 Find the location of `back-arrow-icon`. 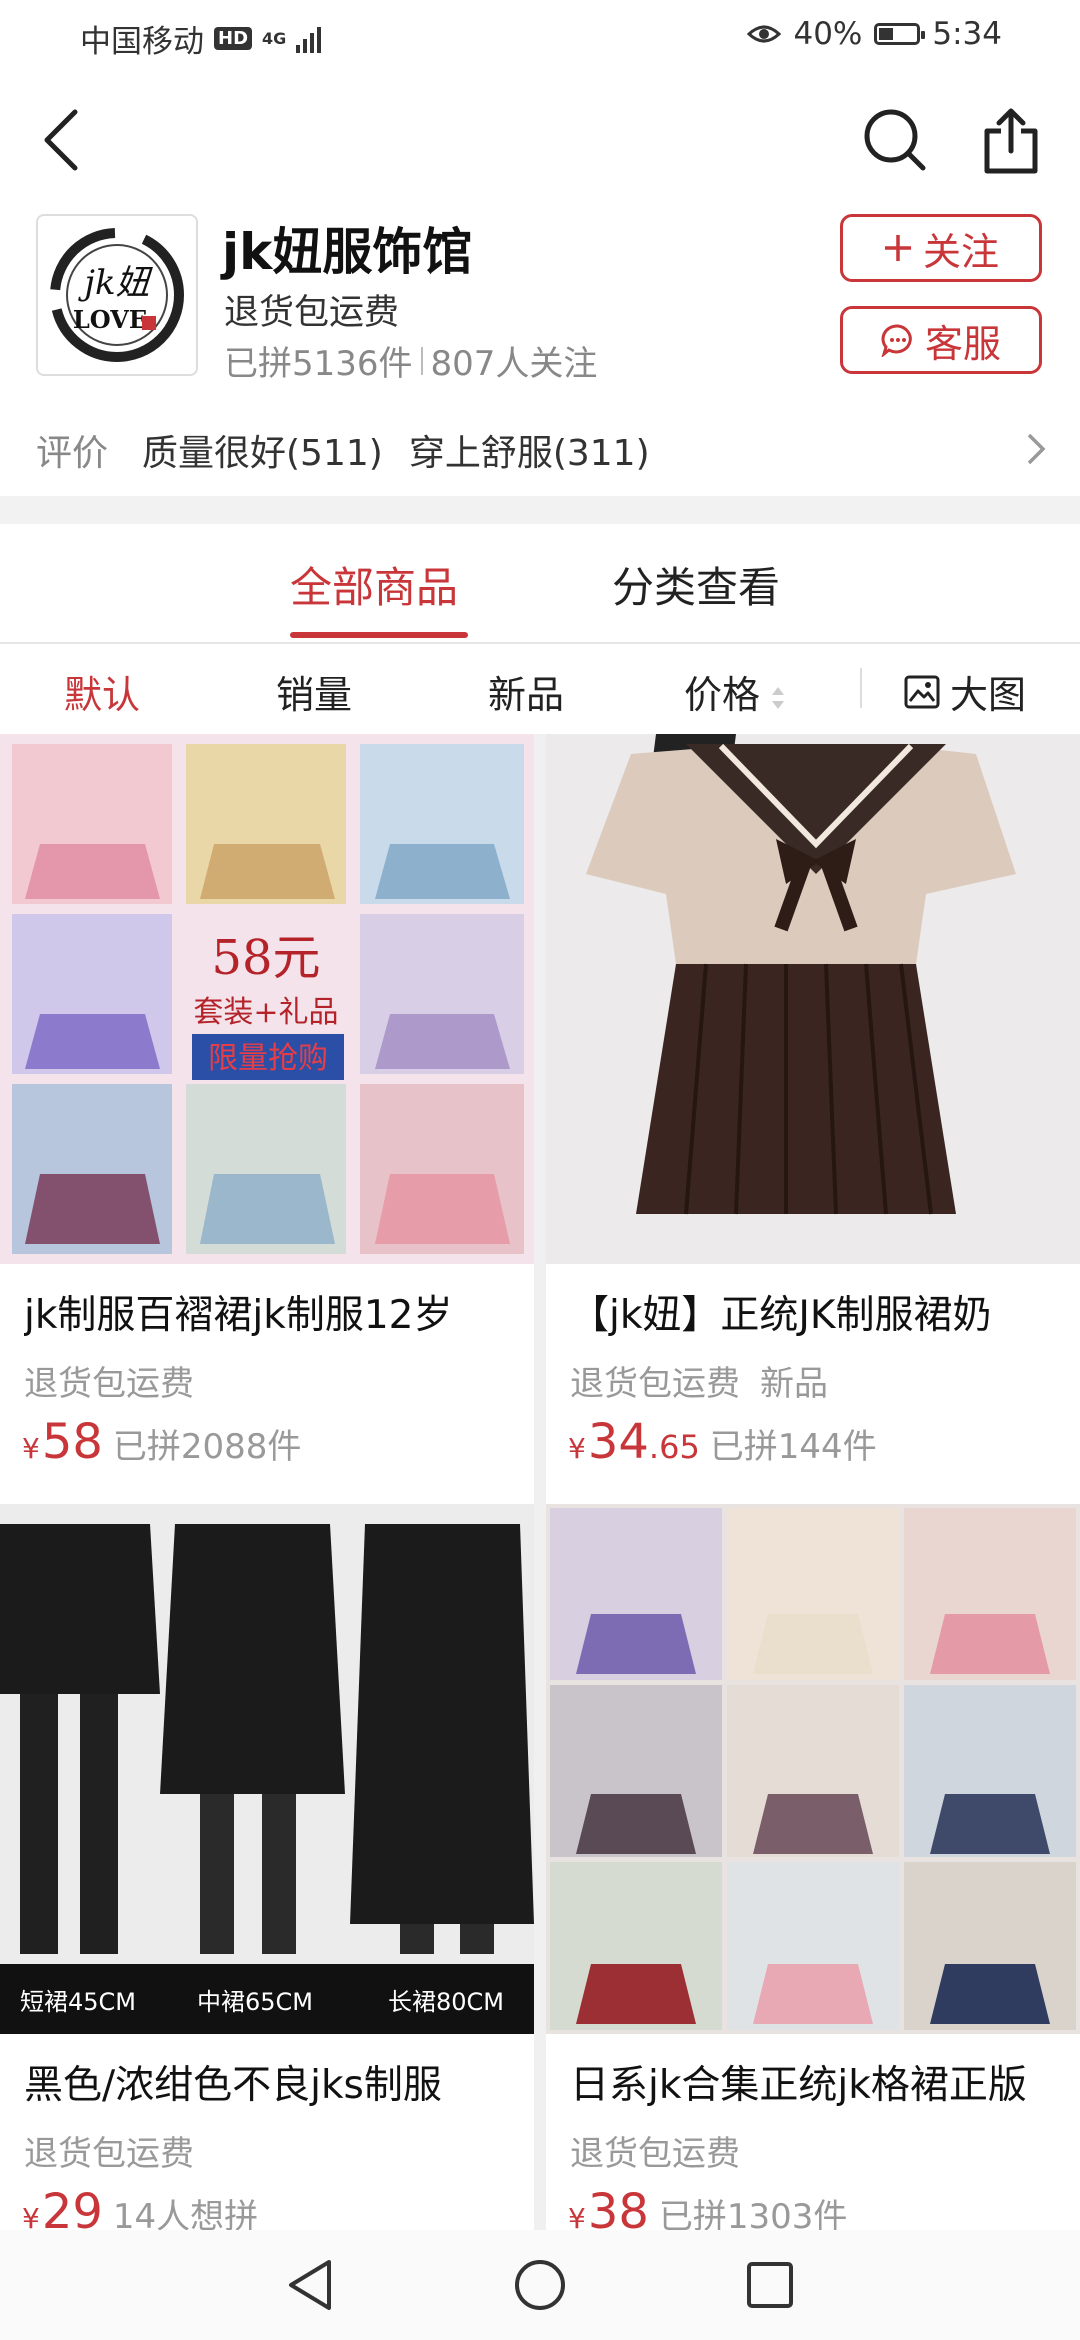

back-arrow-icon is located at coordinates (61, 140).